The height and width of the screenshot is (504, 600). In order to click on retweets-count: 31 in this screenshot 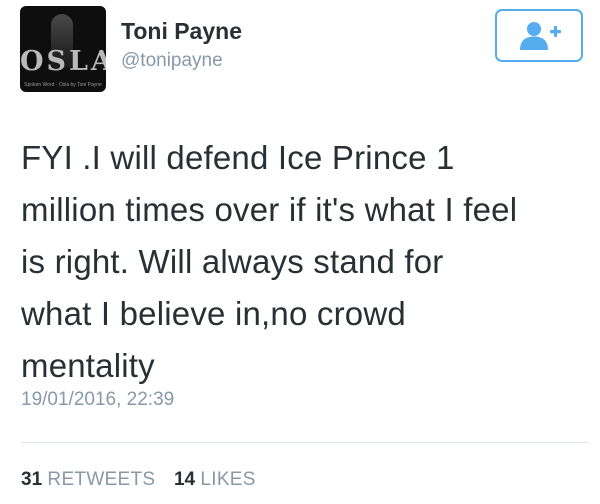, I will do `click(32, 479)`.